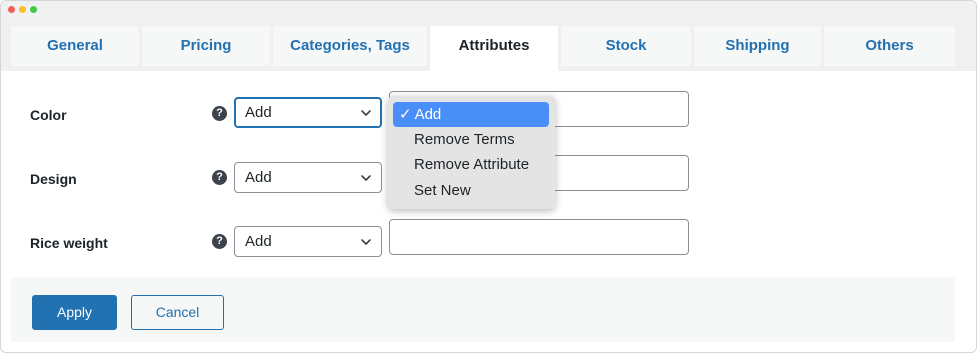 The image size is (977, 353). I want to click on attribute-label-rice-weight: Rice weight, so click(69, 243).